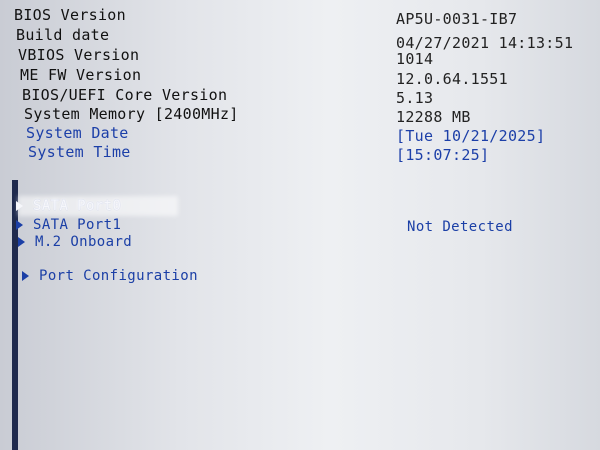 Image resolution: width=600 pixels, height=450 pixels. I want to click on system-date-value: [Tue 10/21/2025], so click(470, 136).